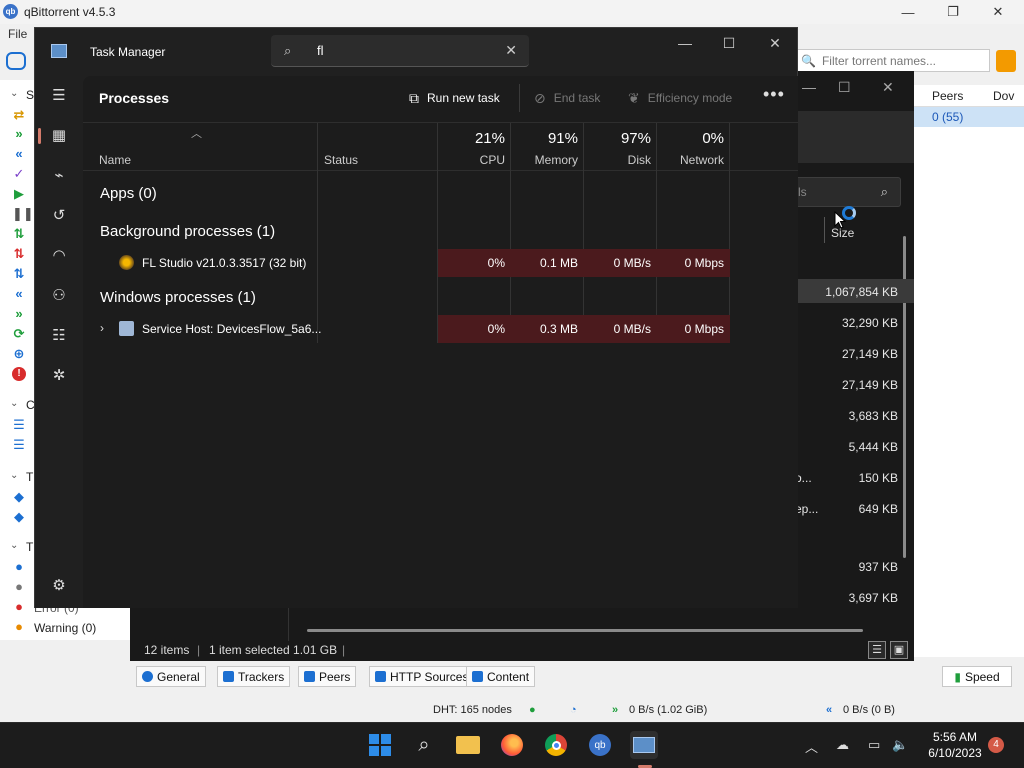  Describe the element at coordinates (501, 676) in the screenshot. I see `tab-content: Content` at that location.